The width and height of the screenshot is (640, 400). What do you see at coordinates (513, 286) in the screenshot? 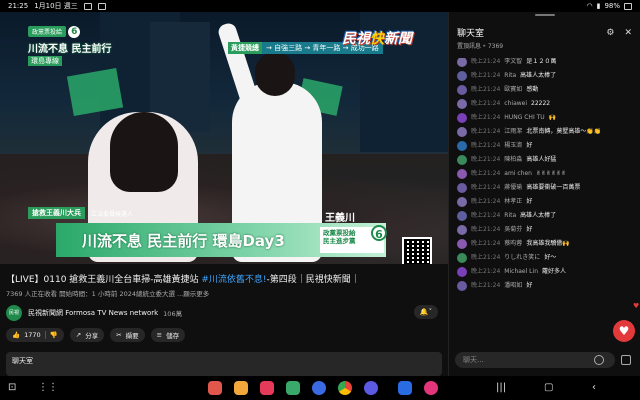
I see `chat-author: 潘昭如` at bounding box center [513, 286].